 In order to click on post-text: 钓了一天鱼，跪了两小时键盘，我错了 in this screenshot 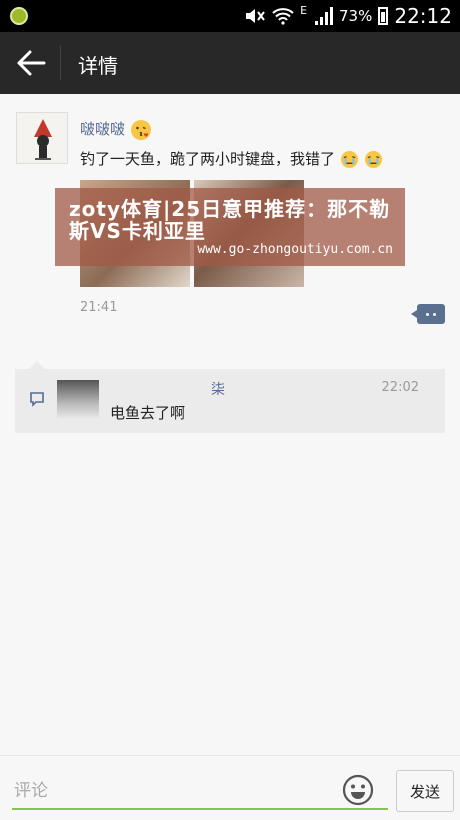, I will do `click(231, 158)`.